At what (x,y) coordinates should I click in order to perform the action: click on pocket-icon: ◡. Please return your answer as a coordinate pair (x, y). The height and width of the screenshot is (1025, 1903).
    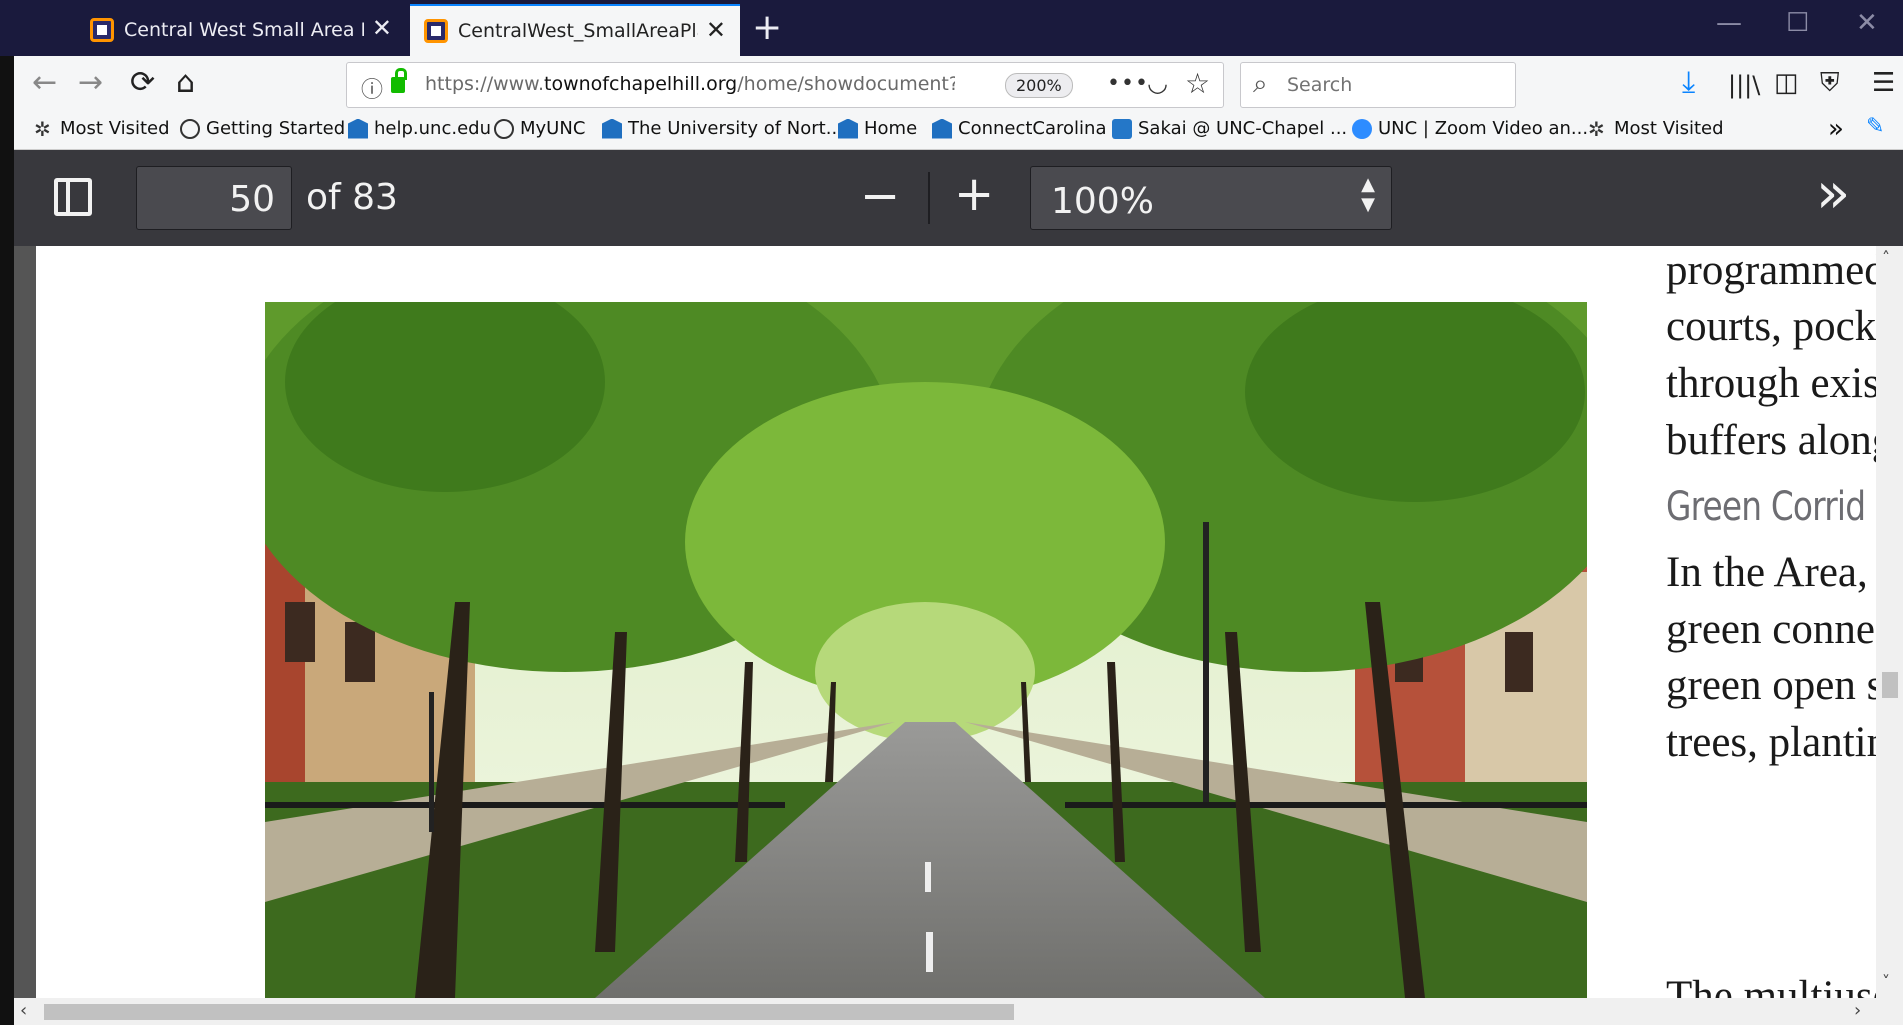
    Looking at the image, I should click on (1157, 83).